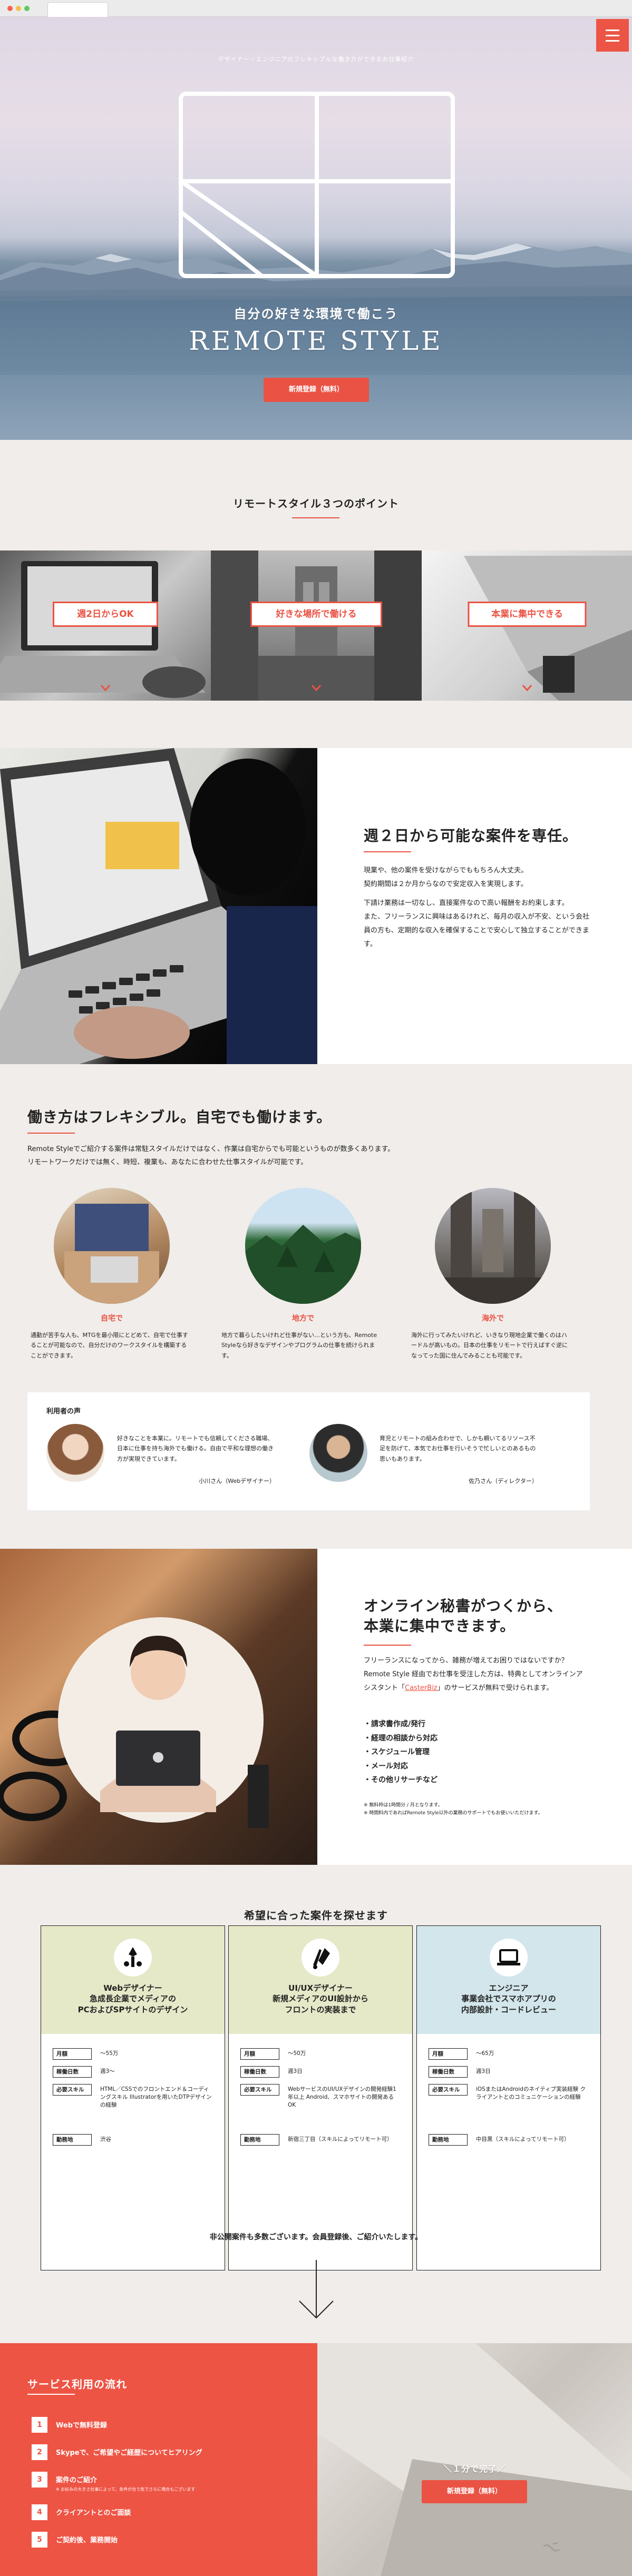  I want to click on place-label-home: 自宅で, so click(112, 1318).